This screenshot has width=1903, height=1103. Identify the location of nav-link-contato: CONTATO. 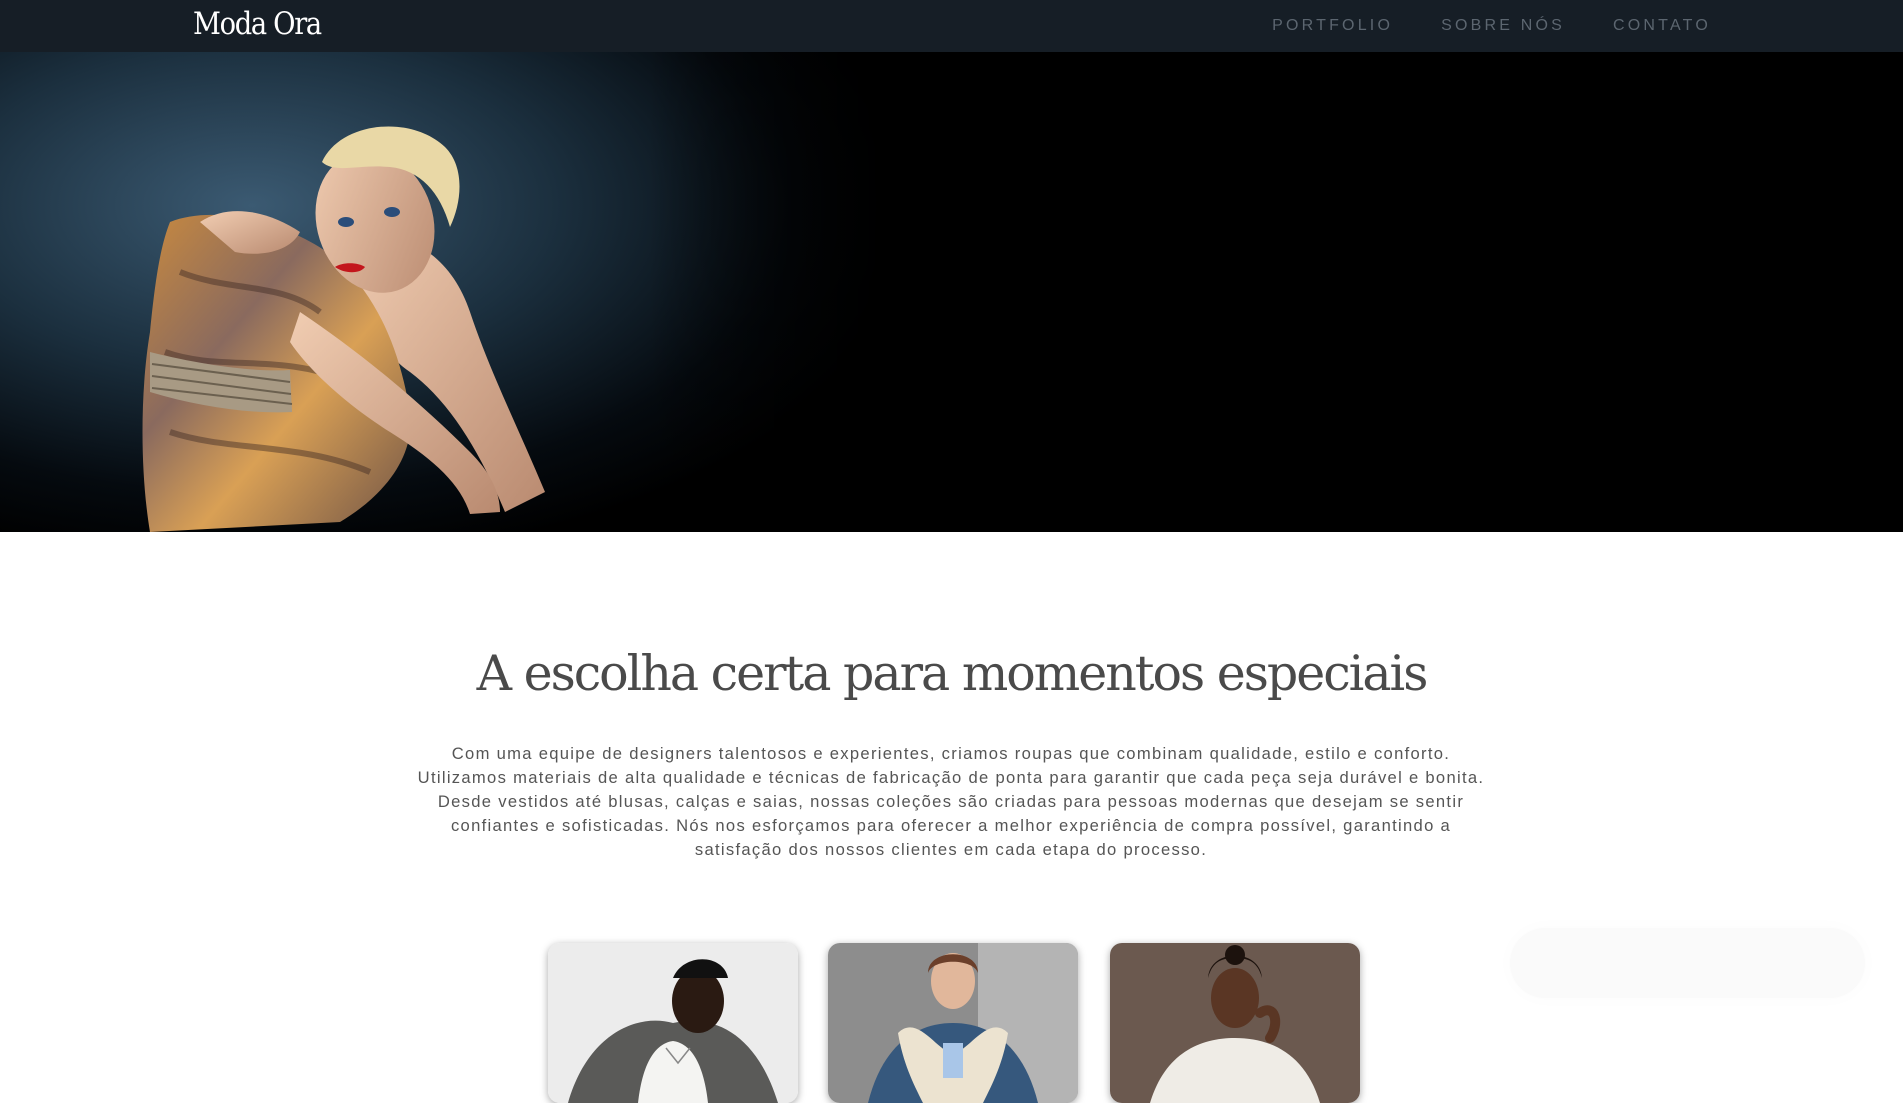
(1662, 26).